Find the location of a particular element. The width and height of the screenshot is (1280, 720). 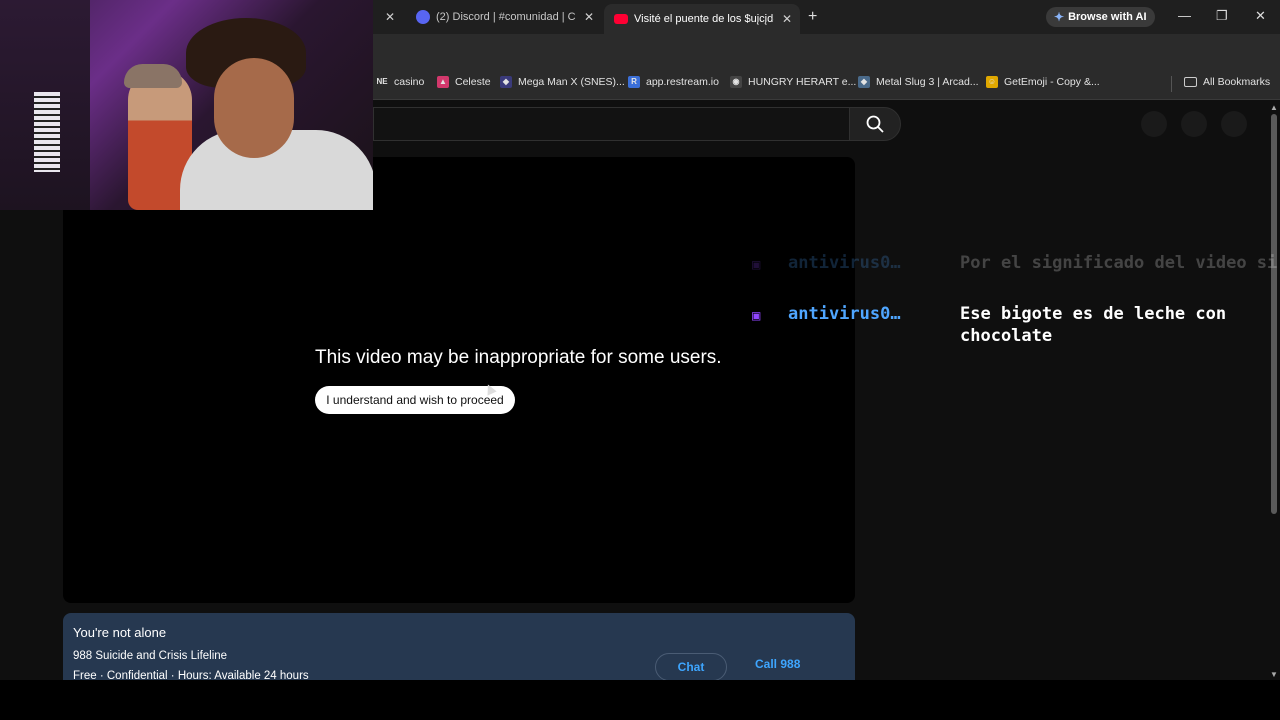

bottom-black-bar is located at coordinates (640, 700).